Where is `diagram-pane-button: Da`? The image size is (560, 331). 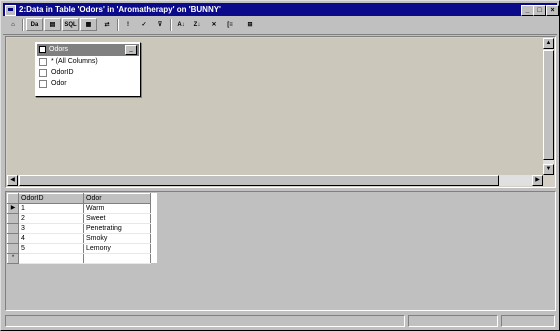 diagram-pane-button: Da is located at coordinates (34, 24).